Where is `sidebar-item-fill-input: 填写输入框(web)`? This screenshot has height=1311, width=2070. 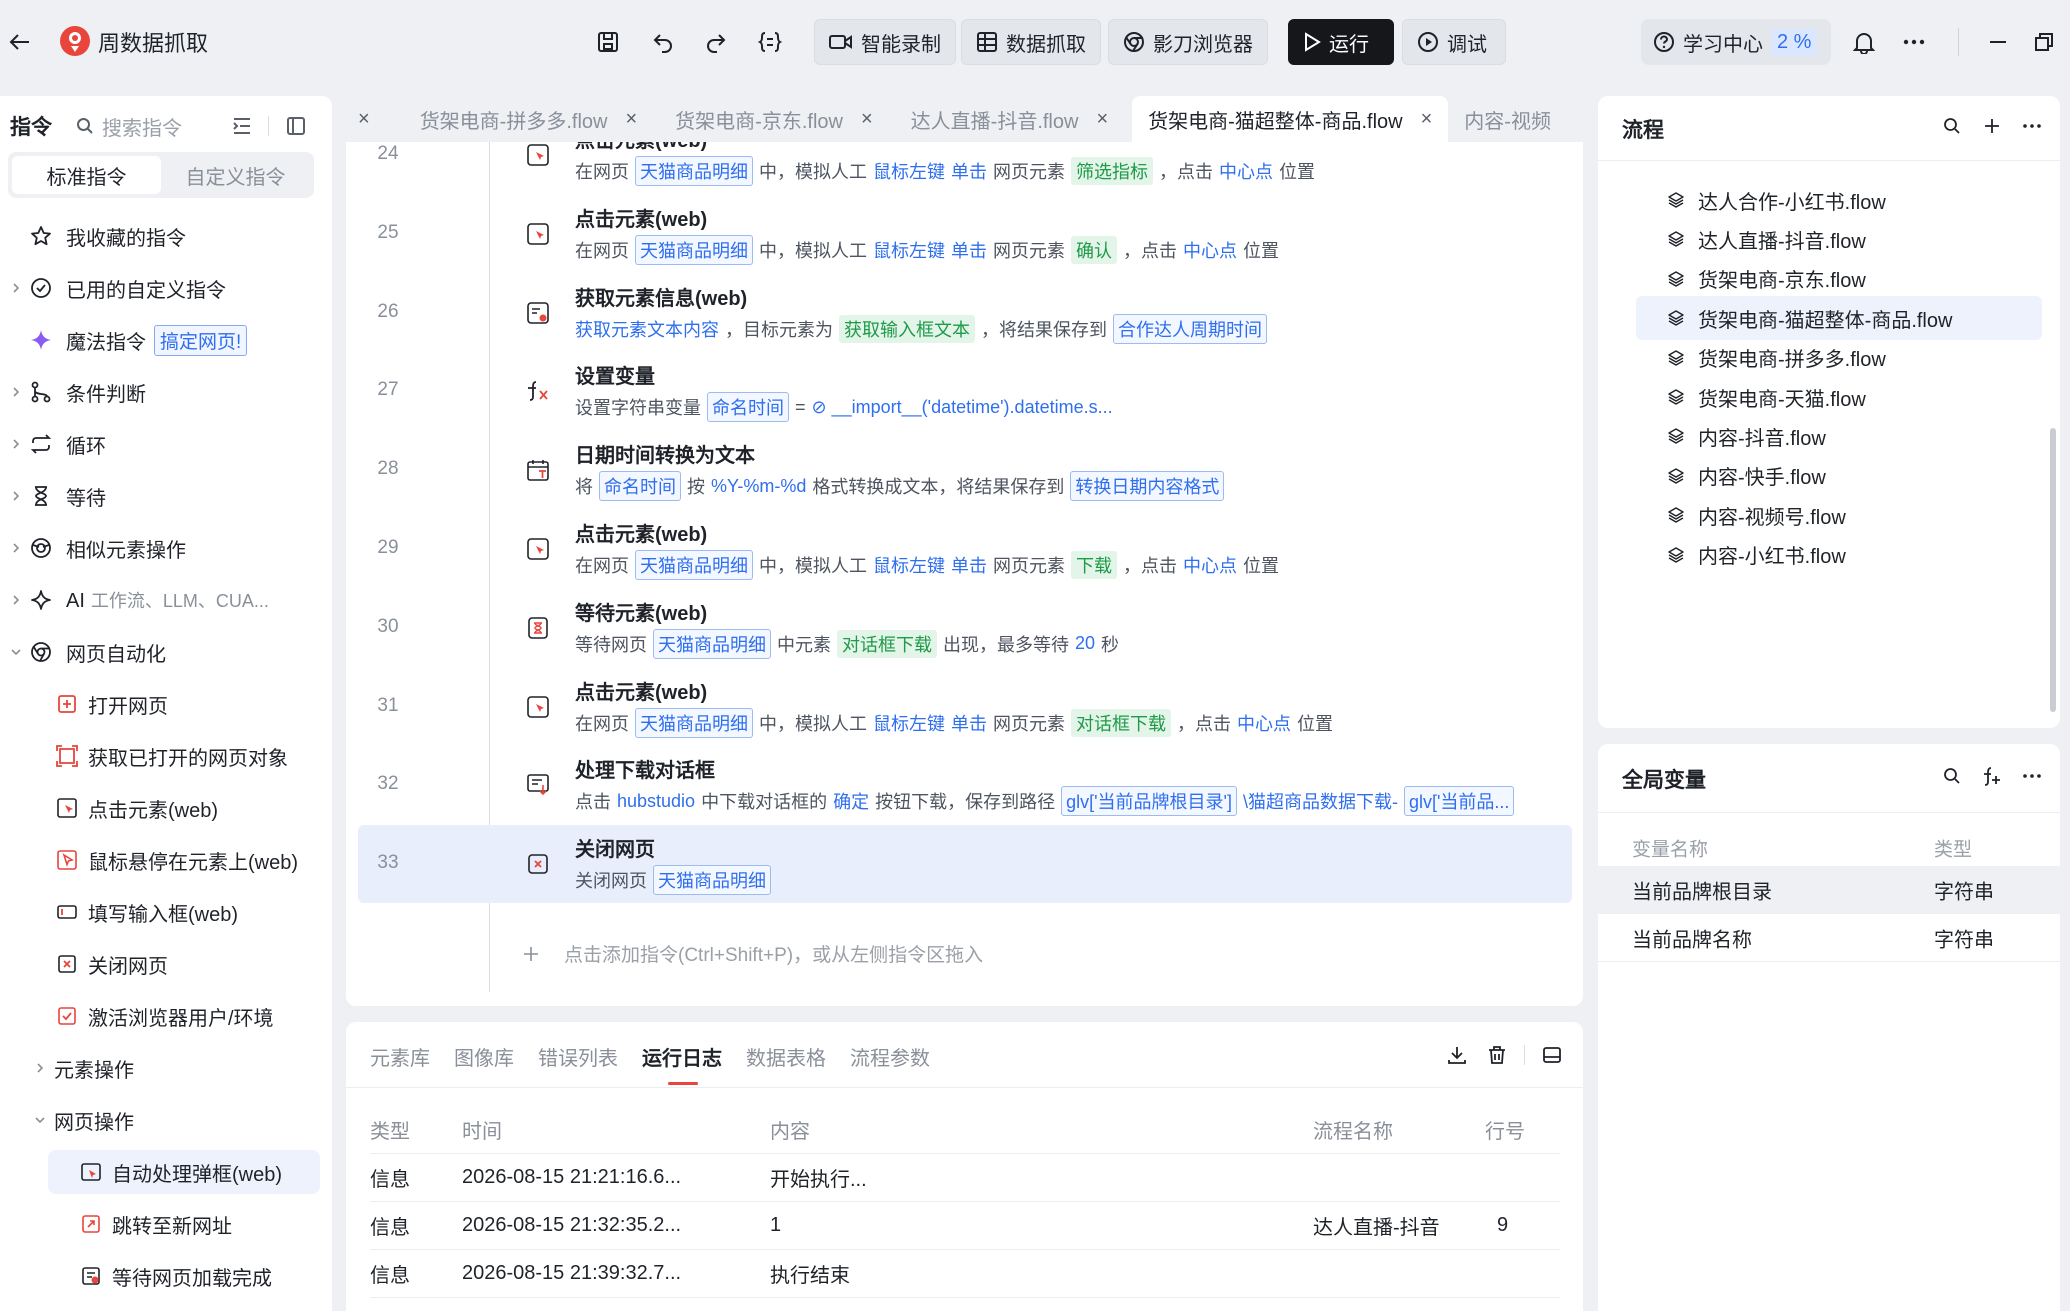
sidebar-item-fill-input: 填写输入框(web) is located at coordinates (166, 912).